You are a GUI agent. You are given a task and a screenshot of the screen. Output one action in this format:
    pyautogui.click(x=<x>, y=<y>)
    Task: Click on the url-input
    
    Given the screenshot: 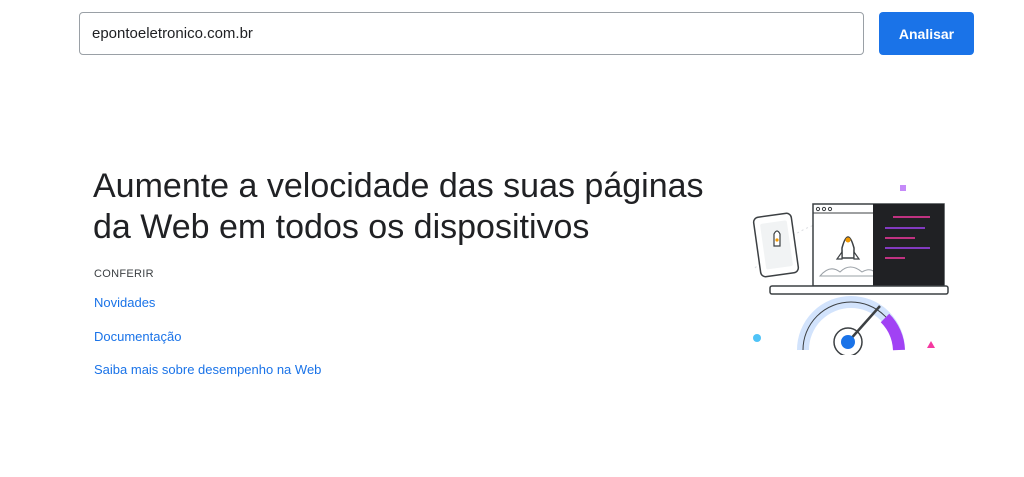 What is the action you would take?
    pyautogui.click(x=471, y=33)
    